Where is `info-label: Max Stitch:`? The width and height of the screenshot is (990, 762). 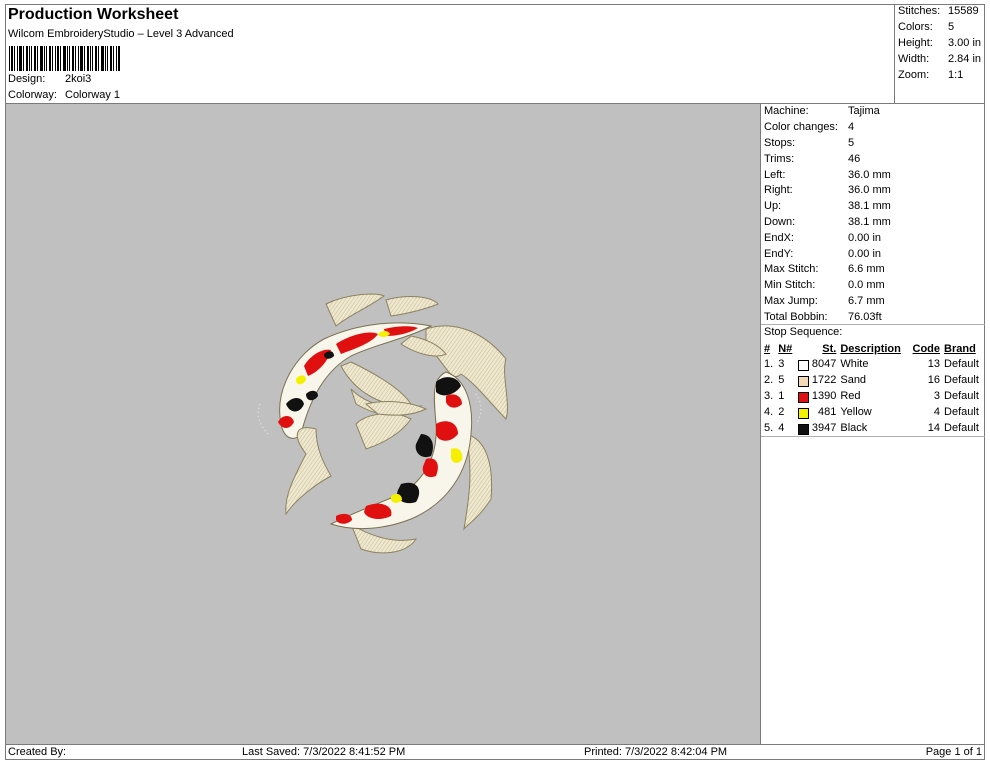
info-label: Max Stitch: is located at coordinates (791, 269).